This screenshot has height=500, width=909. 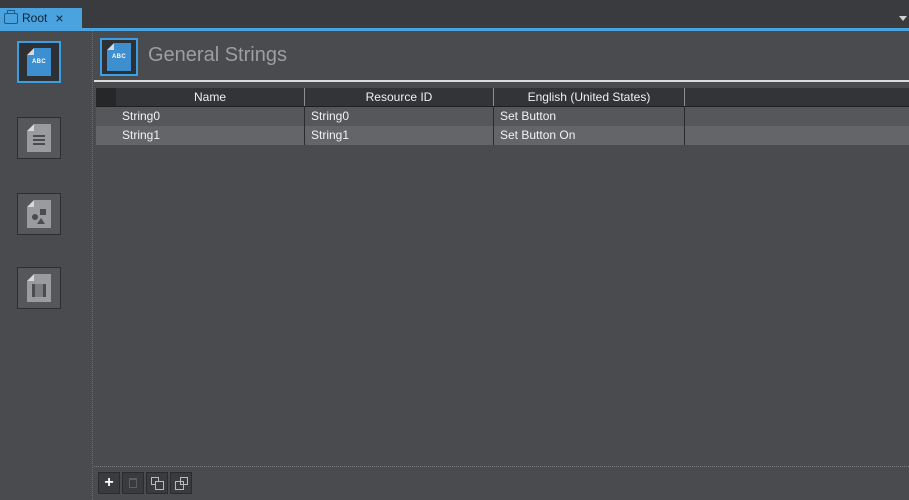 I want to click on table-toolbar: +, so click(x=145, y=483).